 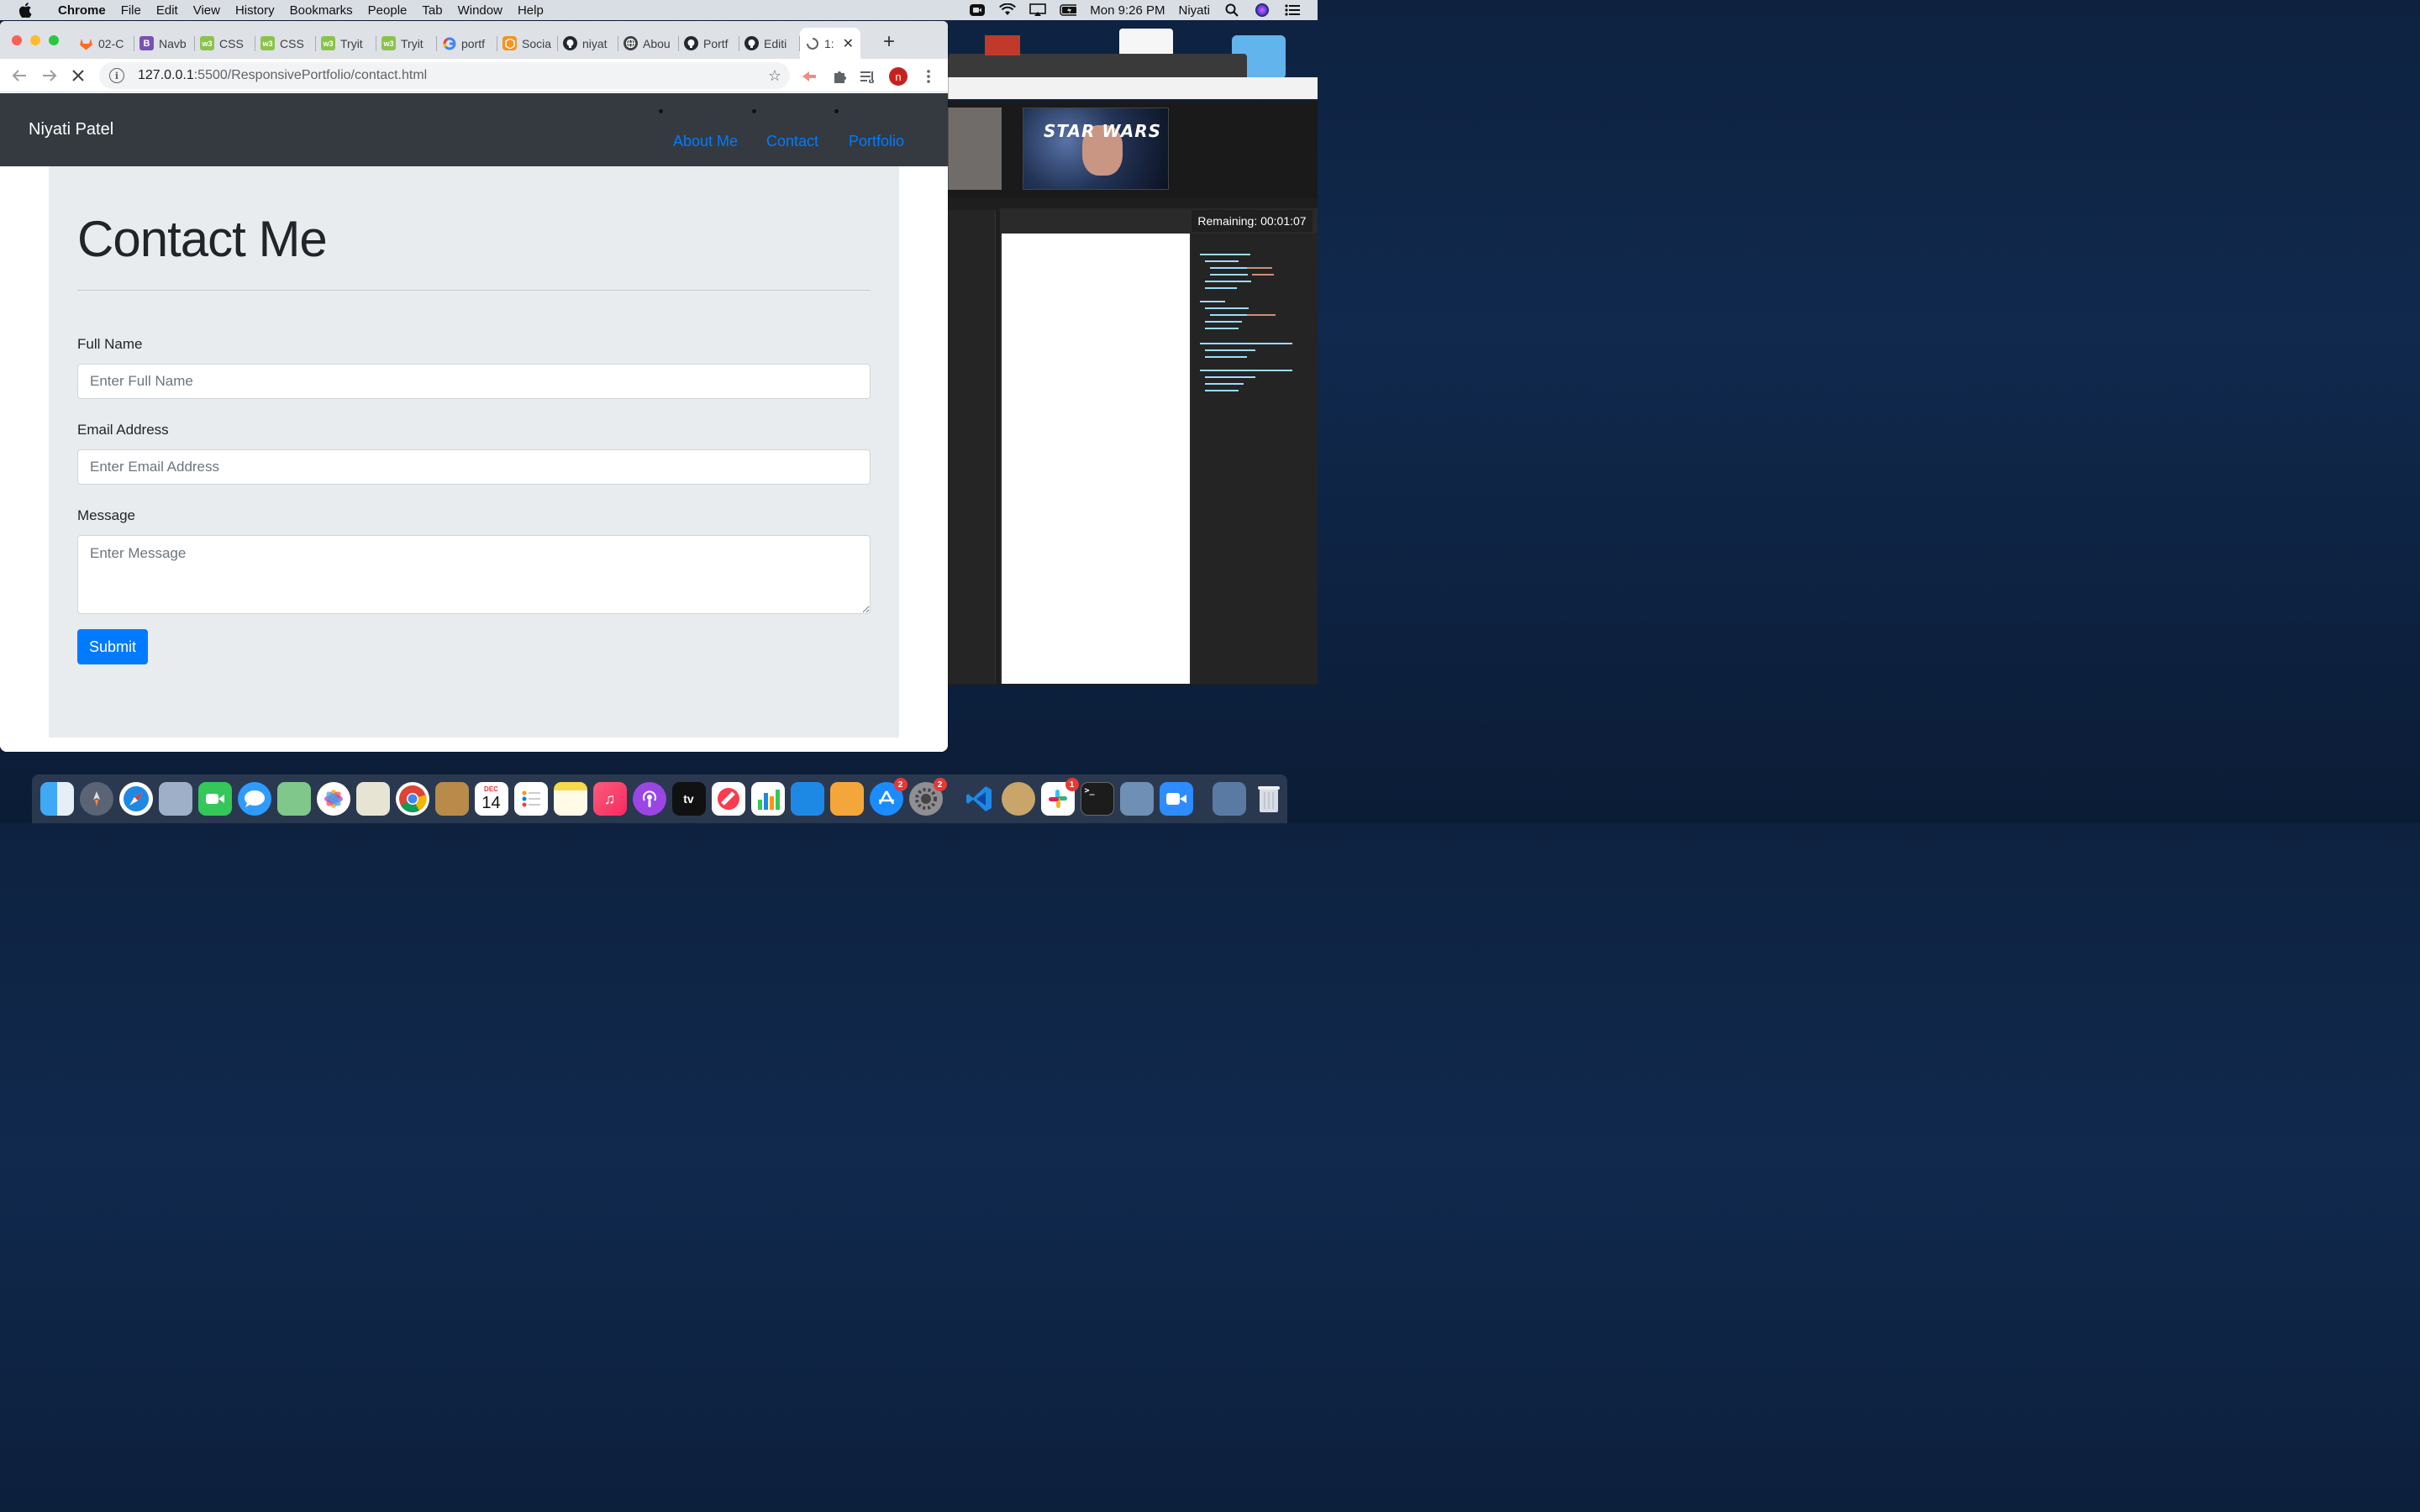 What do you see at coordinates (81, 10) in the screenshot?
I see `menu-app-name: Chrome` at bounding box center [81, 10].